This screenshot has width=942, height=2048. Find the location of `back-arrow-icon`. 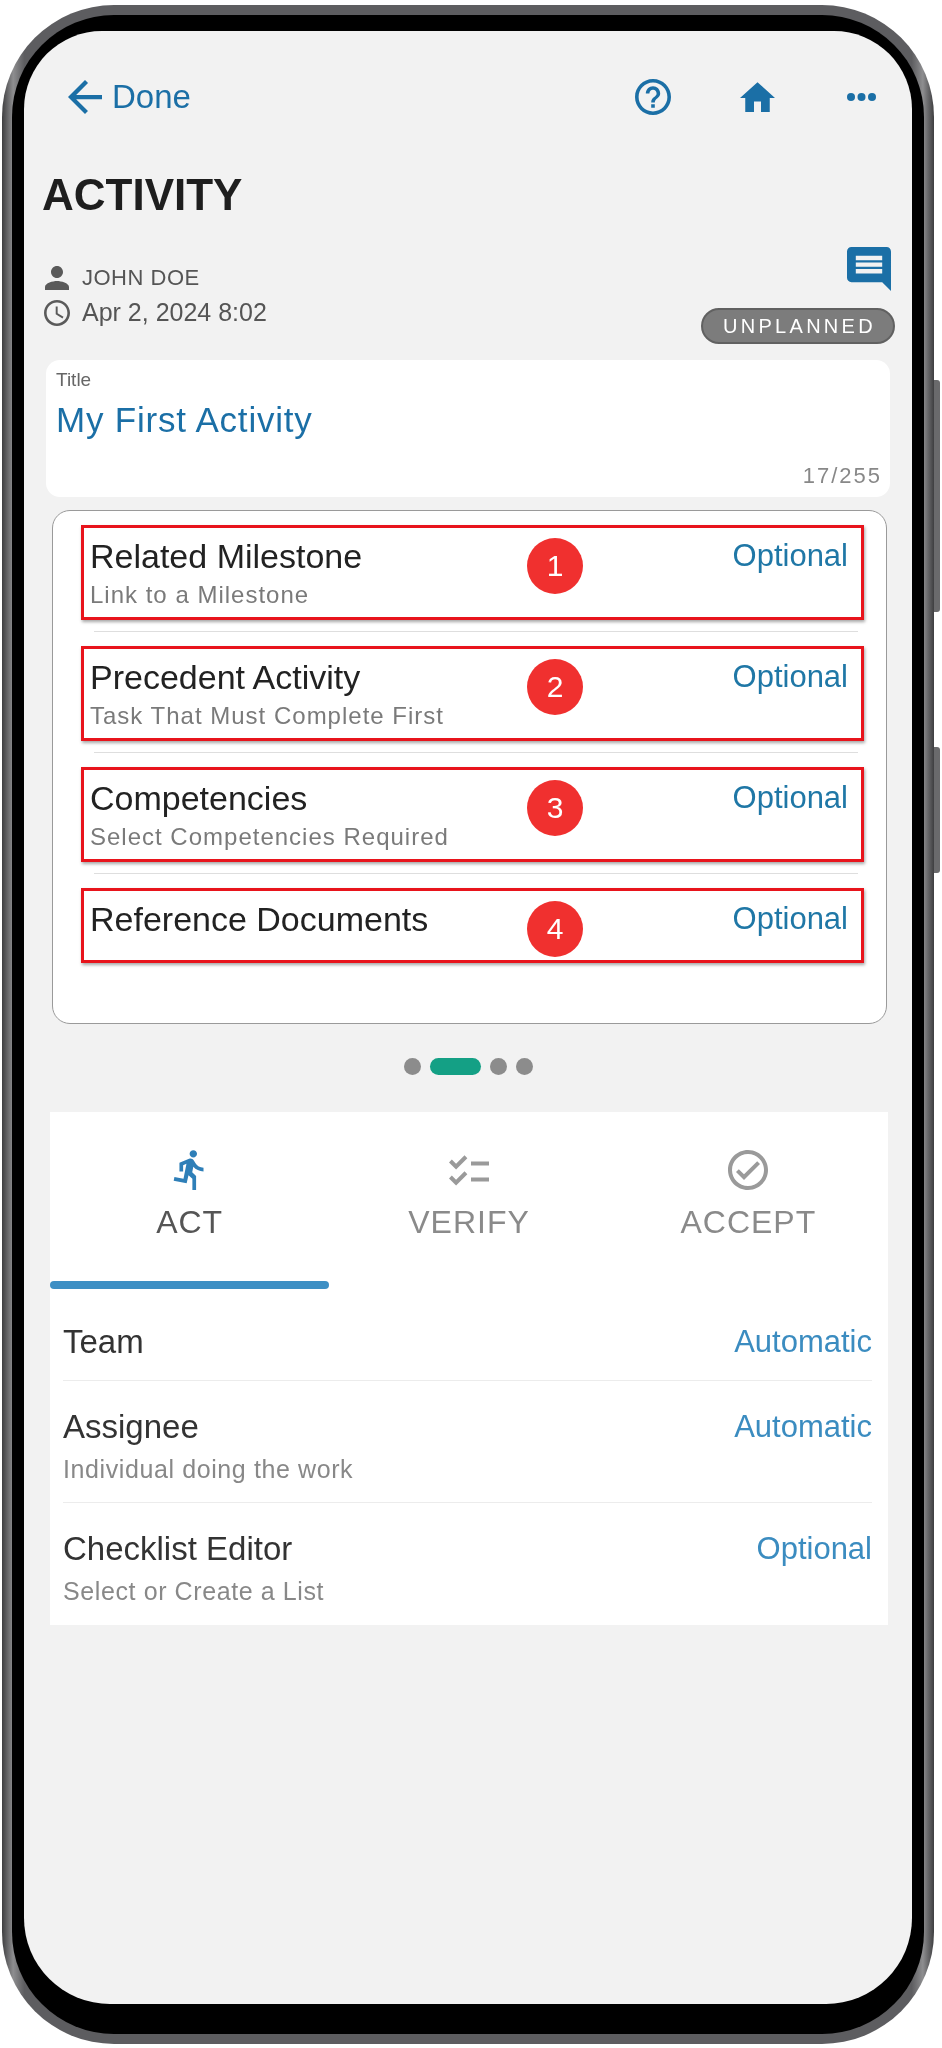

back-arrow-icon is located at coordinates (85, 97).